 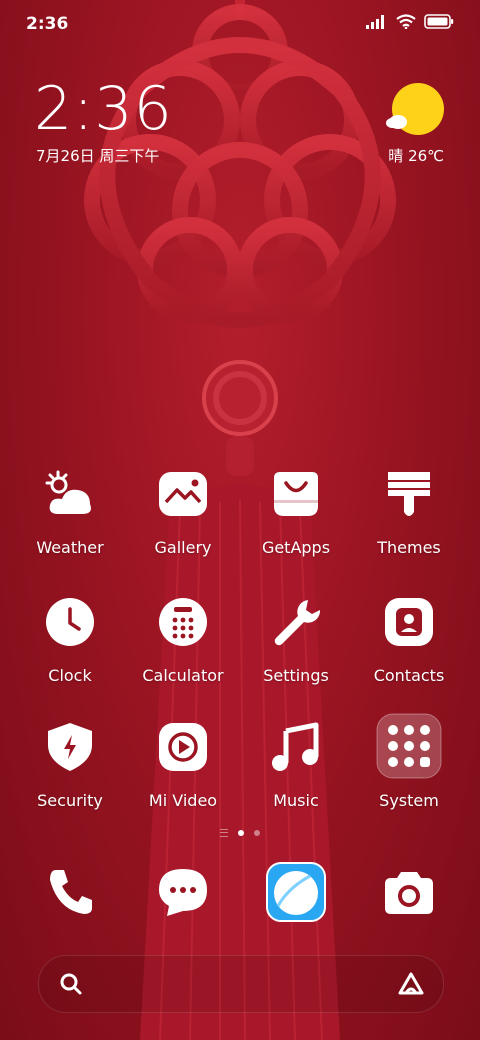 What do you see at coordinates (416, 112) in the screenshot?
I see `sun-icon` at bounding box center [416, 112].